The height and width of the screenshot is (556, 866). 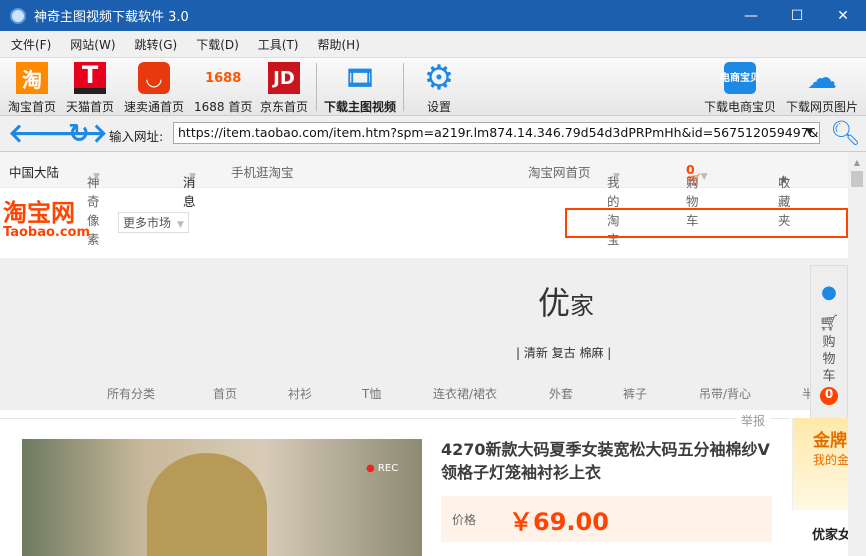 I want to click on taobao-logo: 淘宝网 Taobao.com, so click(x=46, y=220).